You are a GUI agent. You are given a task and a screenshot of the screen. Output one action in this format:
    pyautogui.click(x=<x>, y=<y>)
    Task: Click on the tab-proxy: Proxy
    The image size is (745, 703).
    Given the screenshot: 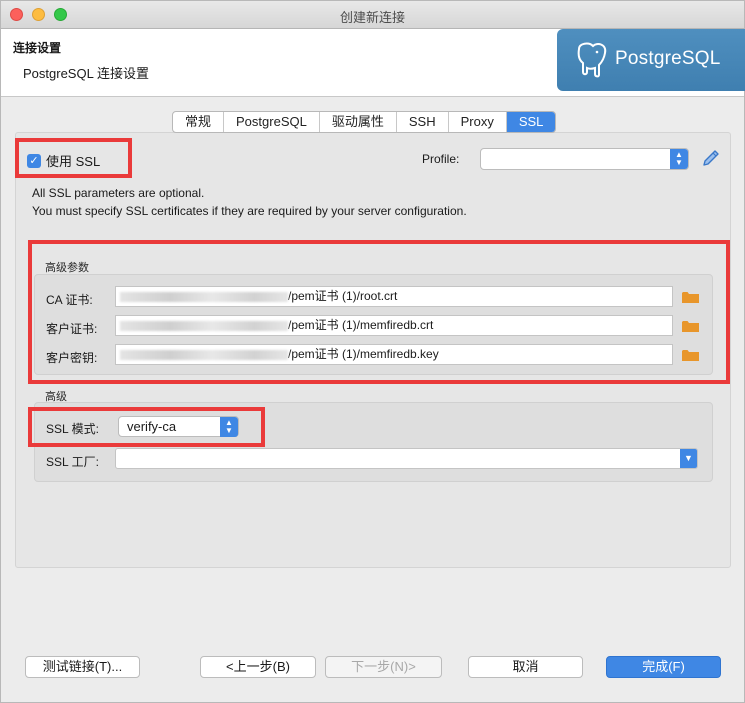 What is the action you would take?
    pyautogui.click(x=478, y=122)
    